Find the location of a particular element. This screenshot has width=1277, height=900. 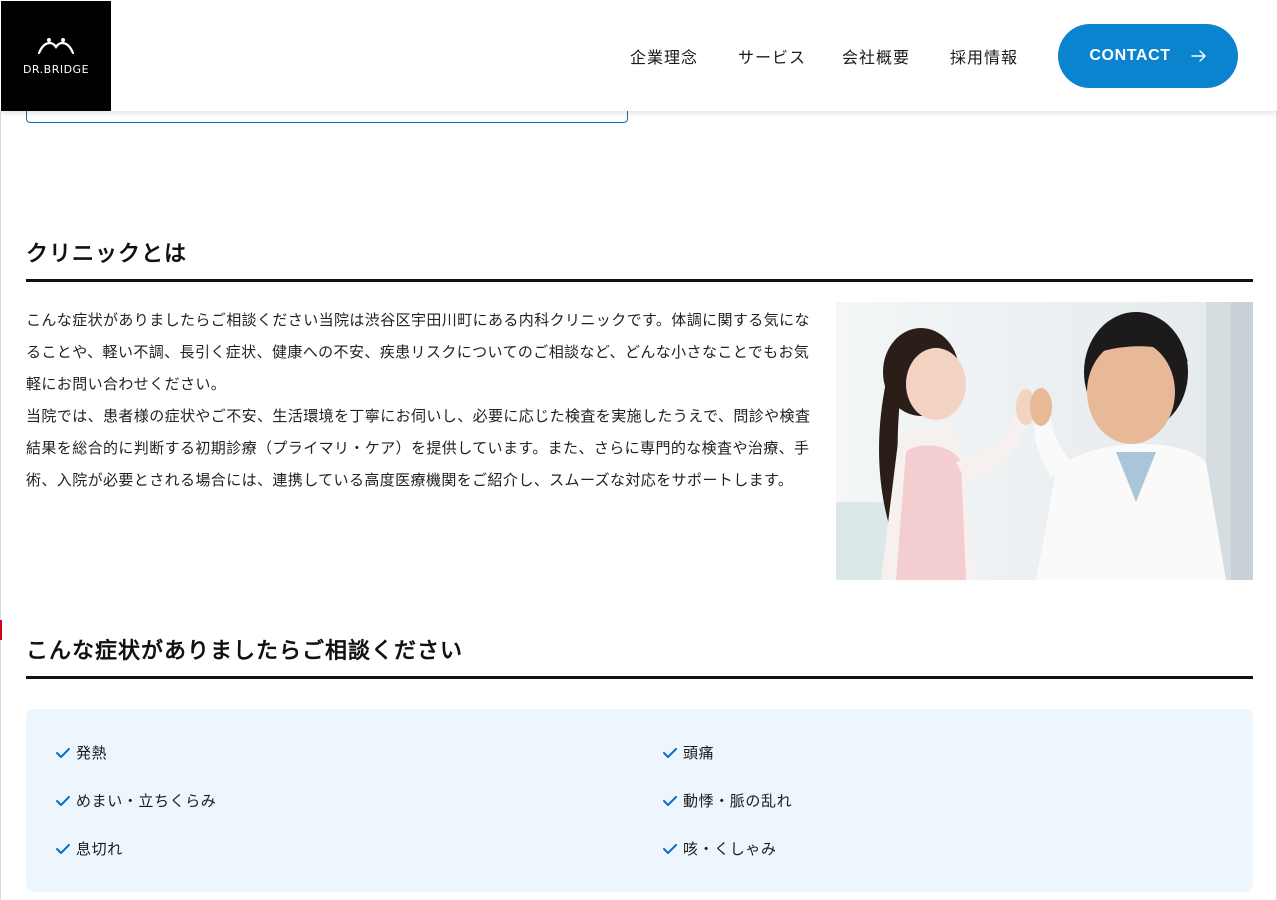

list-item: 動悸・脈の乱れ is located at coordinates (727, 800).